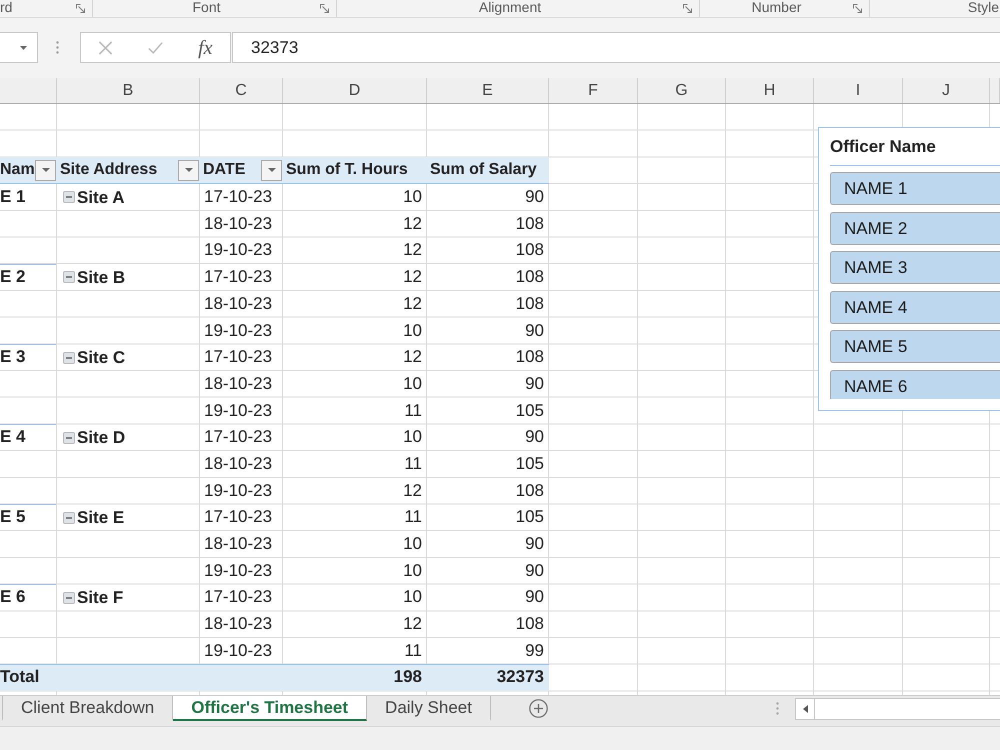  I want to click on column-heading: Site Address, so click(109, 170).